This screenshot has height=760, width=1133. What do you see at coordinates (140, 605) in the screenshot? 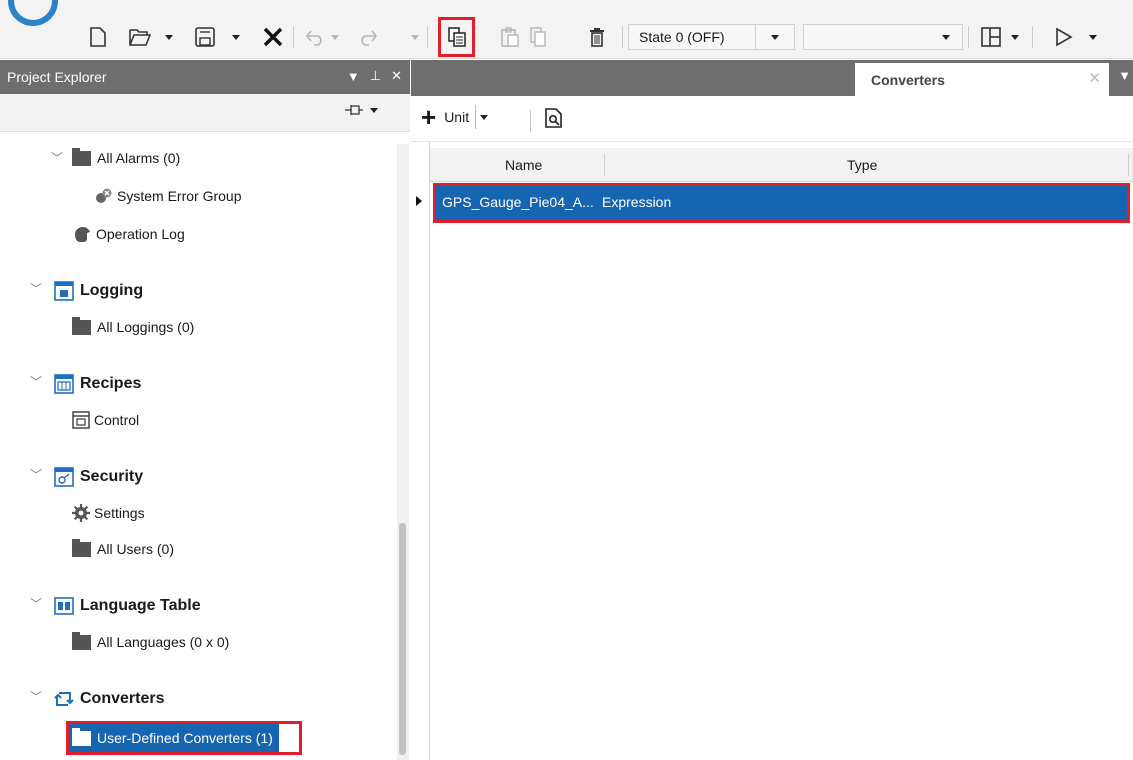
I see `tree-section-label: Language Table` at bounding box center [140, 605].